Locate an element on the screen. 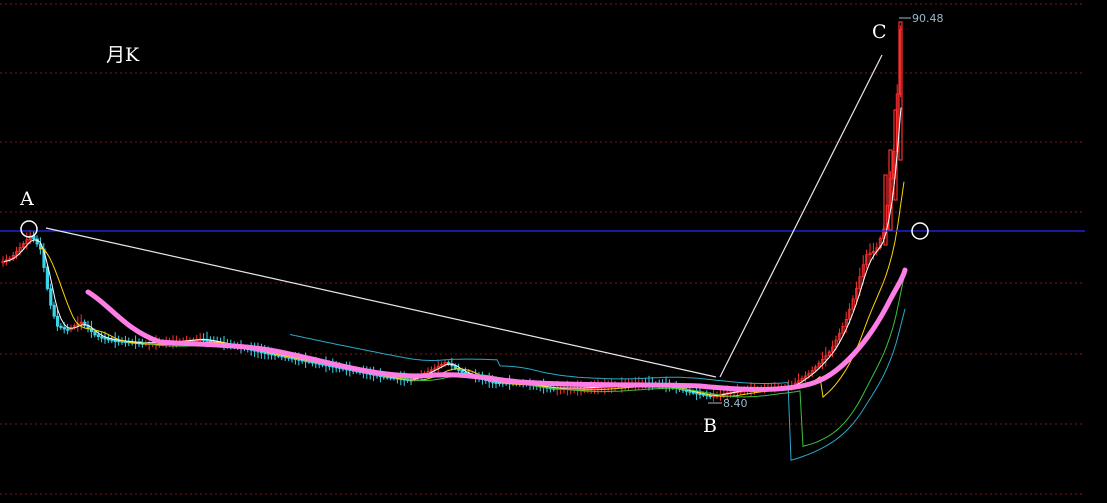 This screenshot has height=503, width=1107. chart-title: 月K is located at coordinates (123, 55).